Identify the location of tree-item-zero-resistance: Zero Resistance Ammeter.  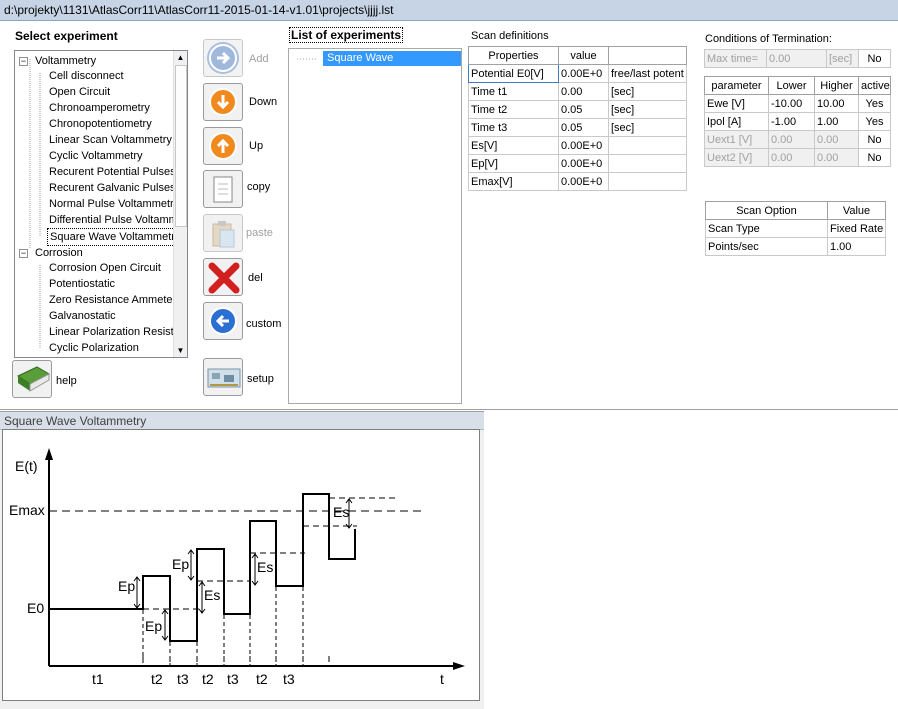
(112, 300).